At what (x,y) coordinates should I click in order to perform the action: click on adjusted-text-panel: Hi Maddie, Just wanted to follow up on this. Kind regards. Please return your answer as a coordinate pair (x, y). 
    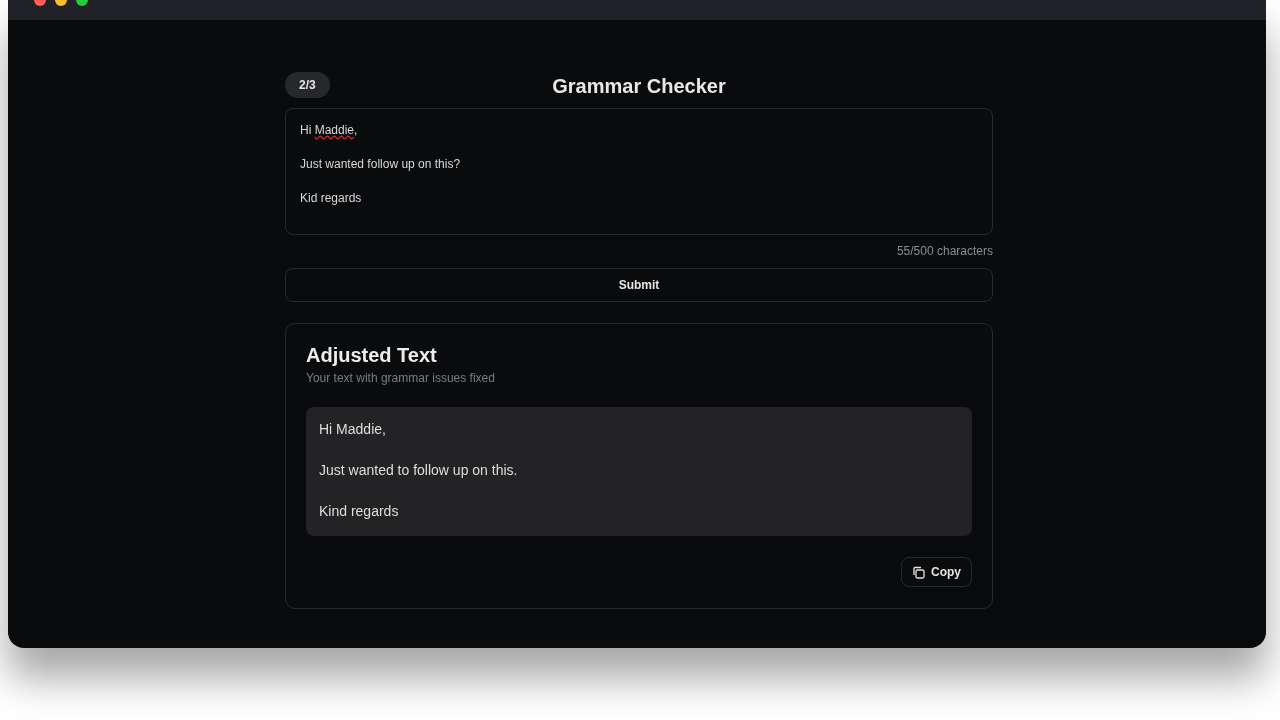
    Looking at the image, I should click on (639, 471).